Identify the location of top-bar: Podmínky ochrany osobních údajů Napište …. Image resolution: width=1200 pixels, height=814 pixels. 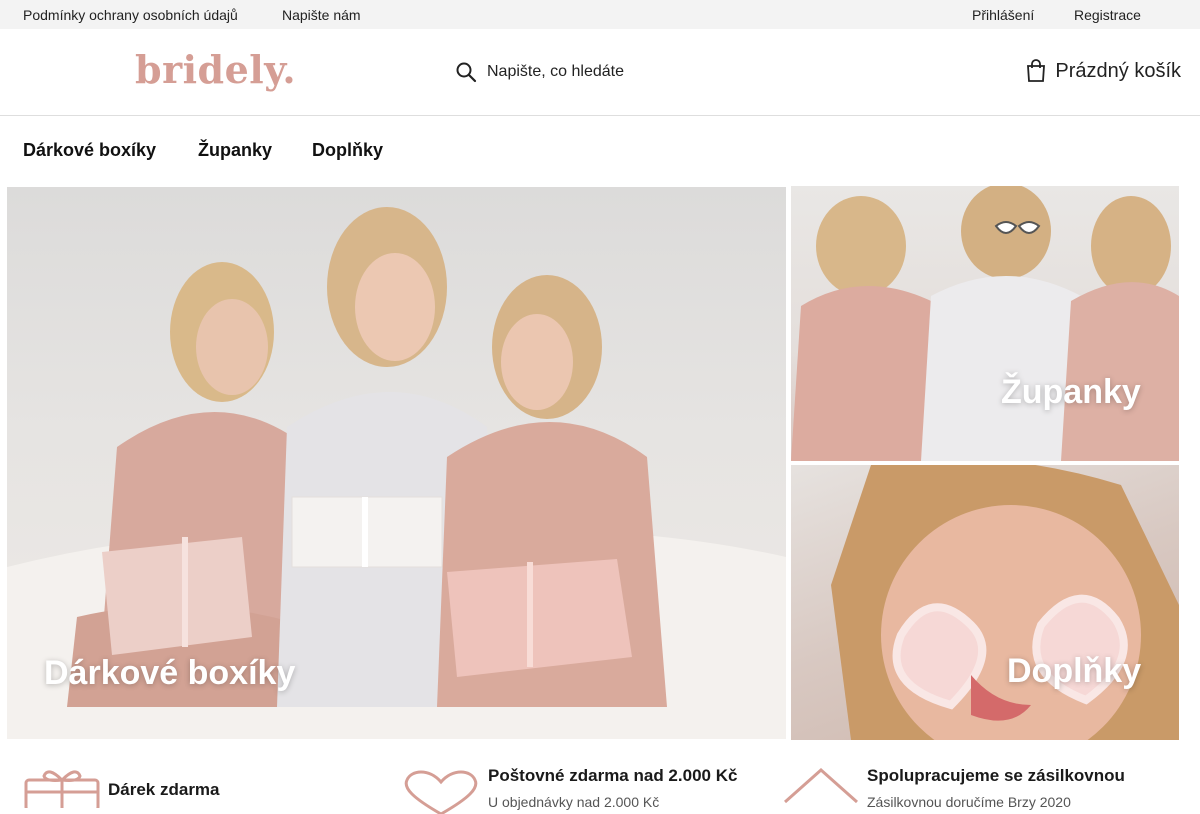
(600, 14).